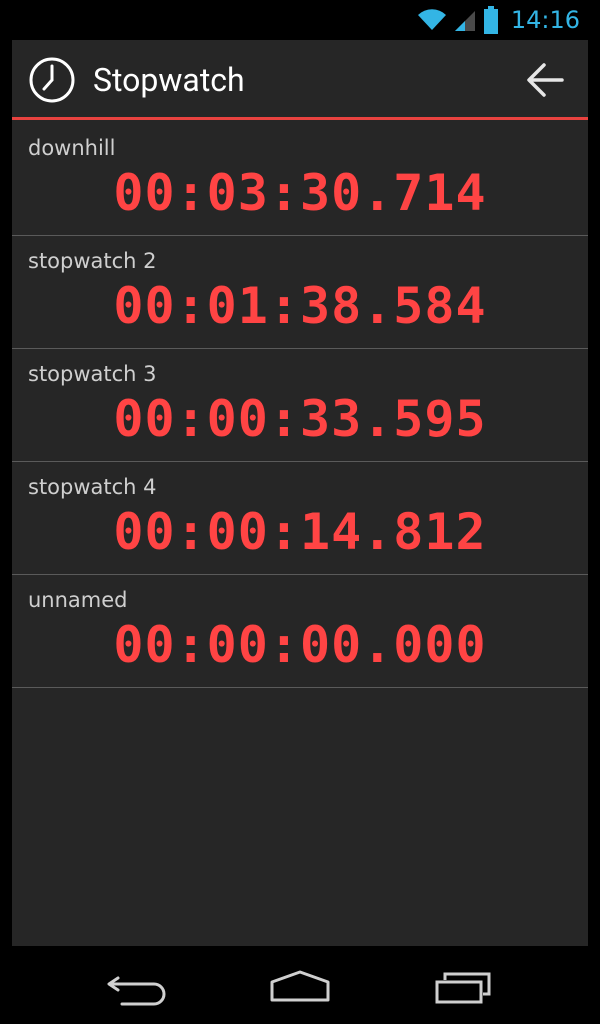 This screenshot has height=1024, width=600. What do you see at coordinates (92, 261) in the screenshot?
I see `stopwatch-name: stopwatch 2` at bounding box center [92, 261].